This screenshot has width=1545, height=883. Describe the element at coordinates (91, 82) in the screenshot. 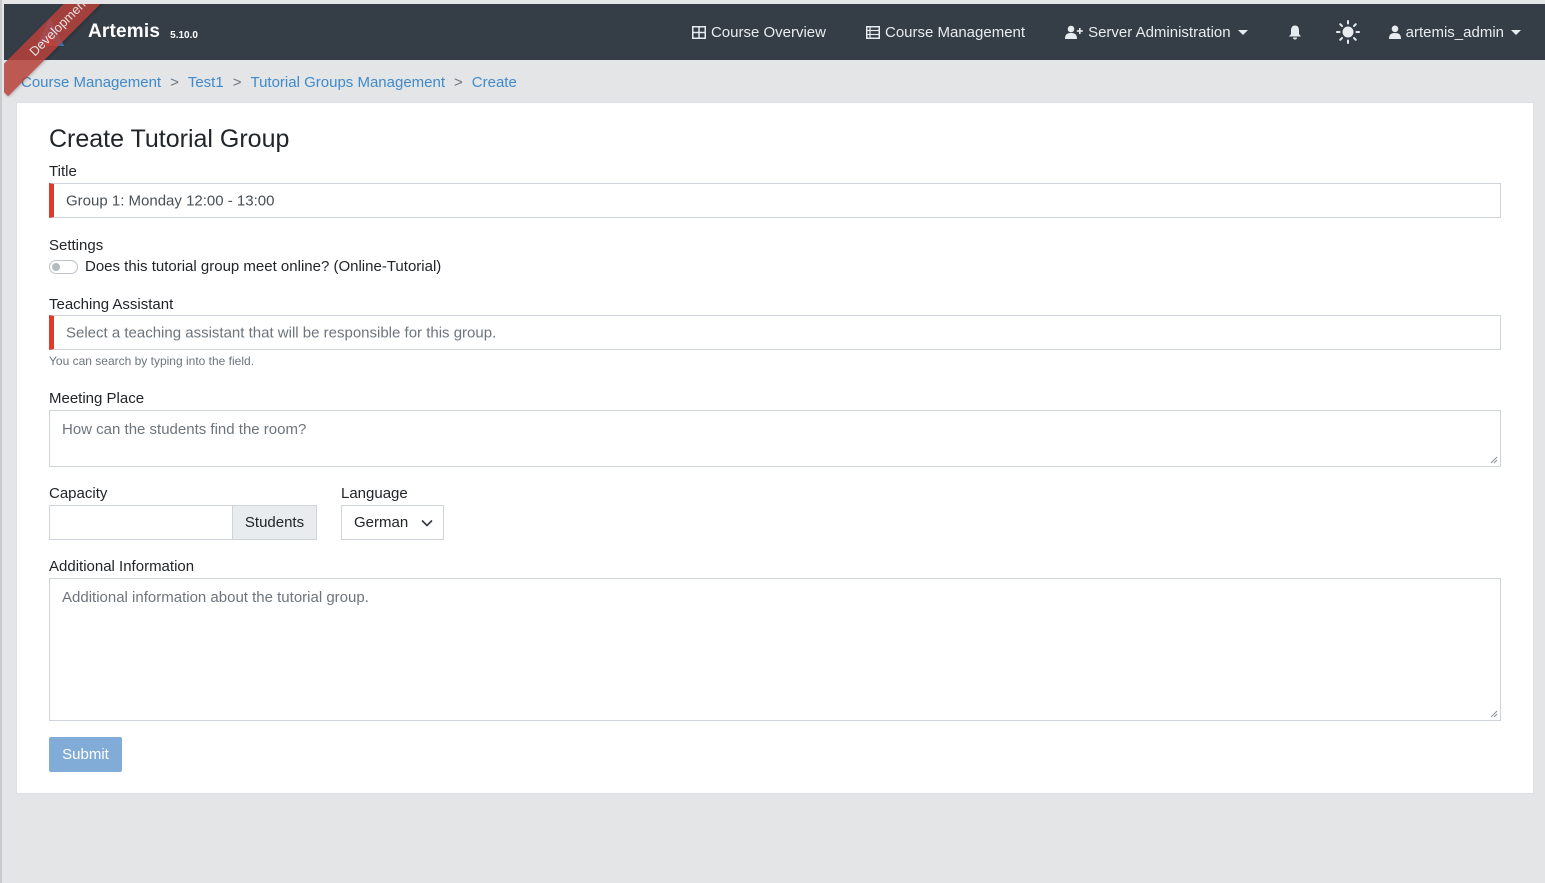

I see `breadcrumb-course-management: Course Management` at that location.